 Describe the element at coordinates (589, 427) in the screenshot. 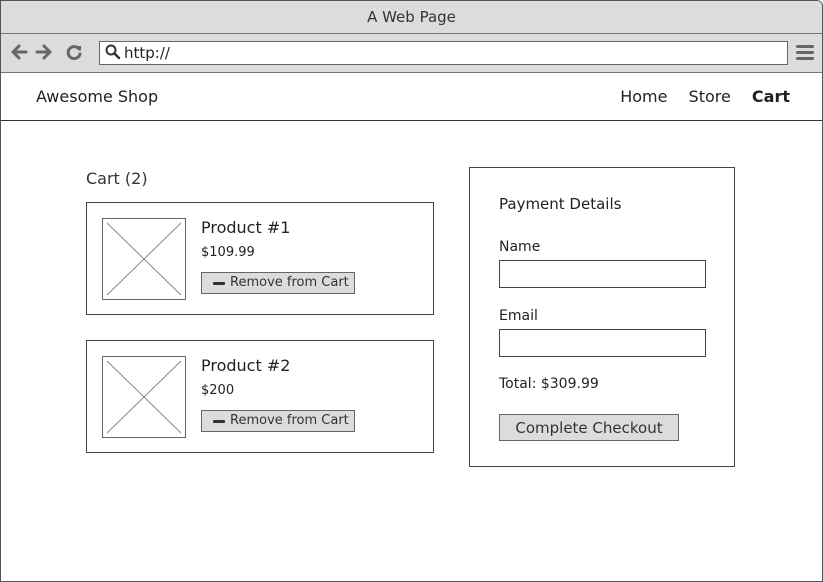

I see `complete-checkout-button: Complete Checkout` at that location.